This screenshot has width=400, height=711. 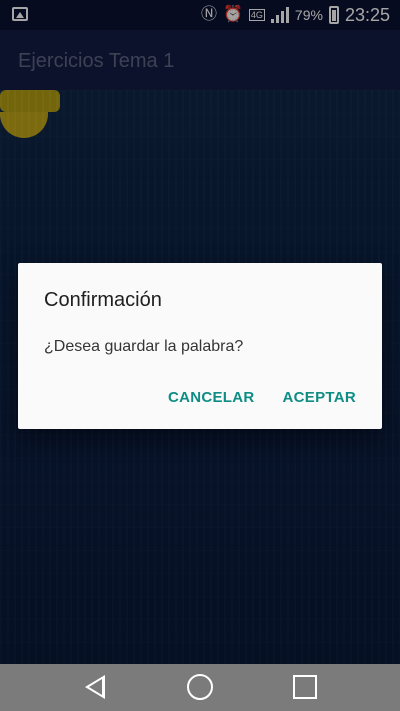 I want to click on dialog-message: ¿Desea guardar la palabra?, so click(x=144, y=346).